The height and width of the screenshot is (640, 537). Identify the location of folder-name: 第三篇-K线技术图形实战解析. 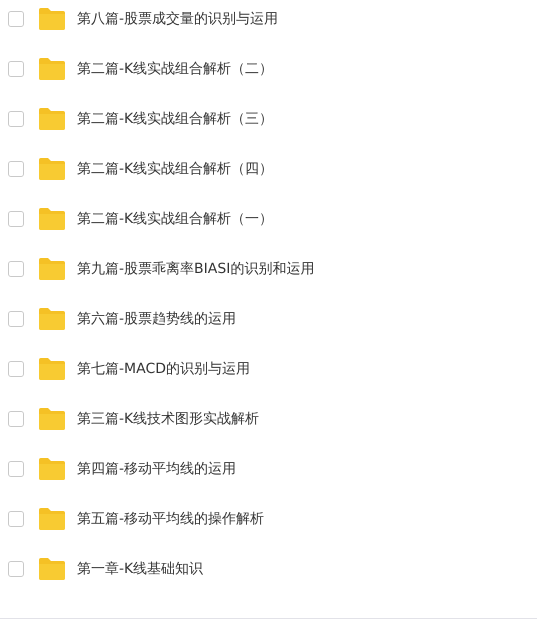
(168, 419).